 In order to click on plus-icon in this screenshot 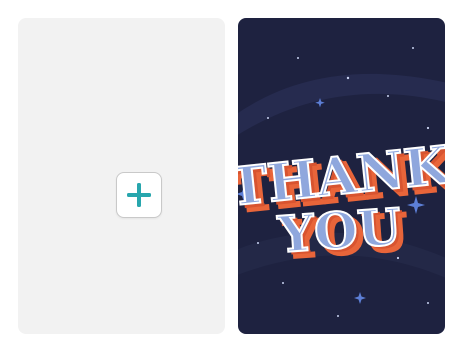, I will do `click(139, 195)`.